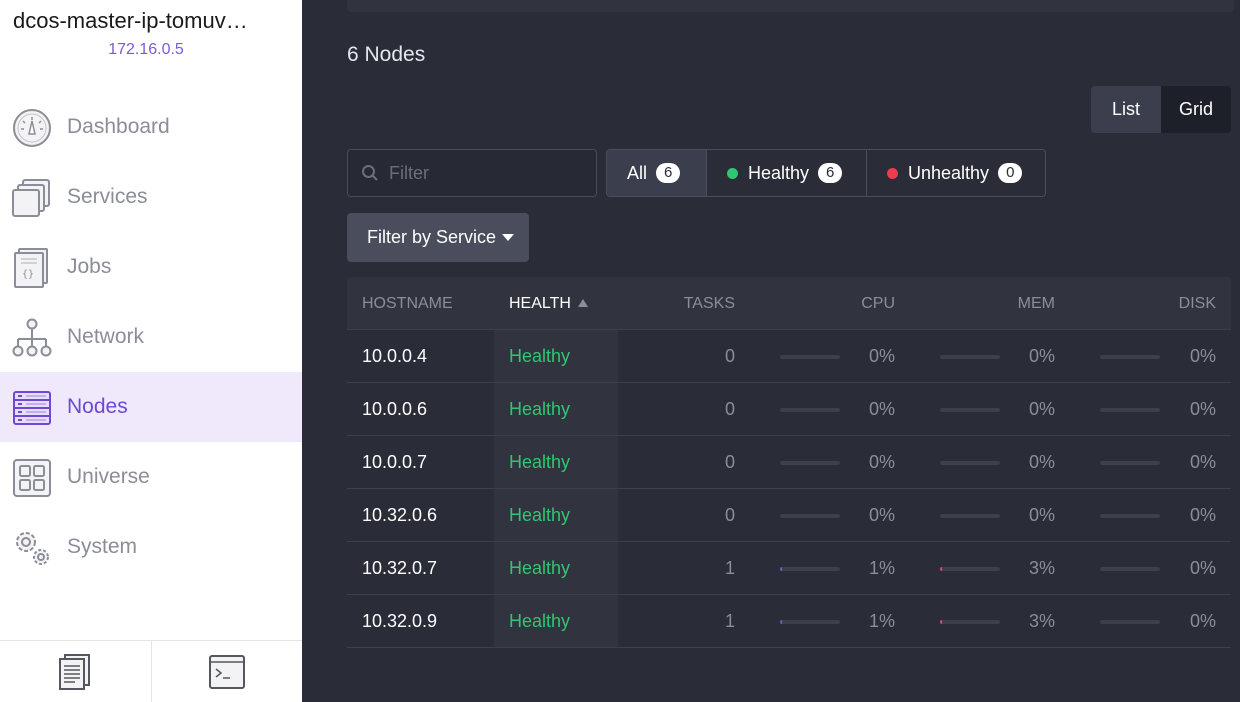 The width and height of the screenshot is (1240, 702). I want to click on filter-input, so click(484, 173).